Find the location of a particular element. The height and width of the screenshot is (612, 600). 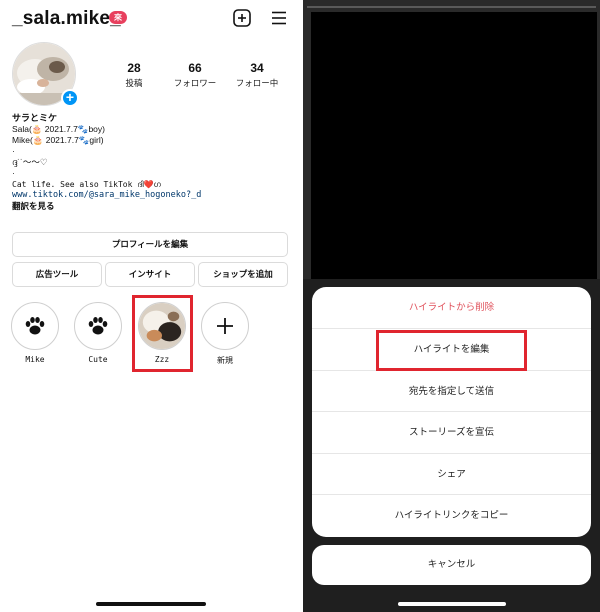

stat-following: 34 フォロー中 is located at coordinates (257, 75).